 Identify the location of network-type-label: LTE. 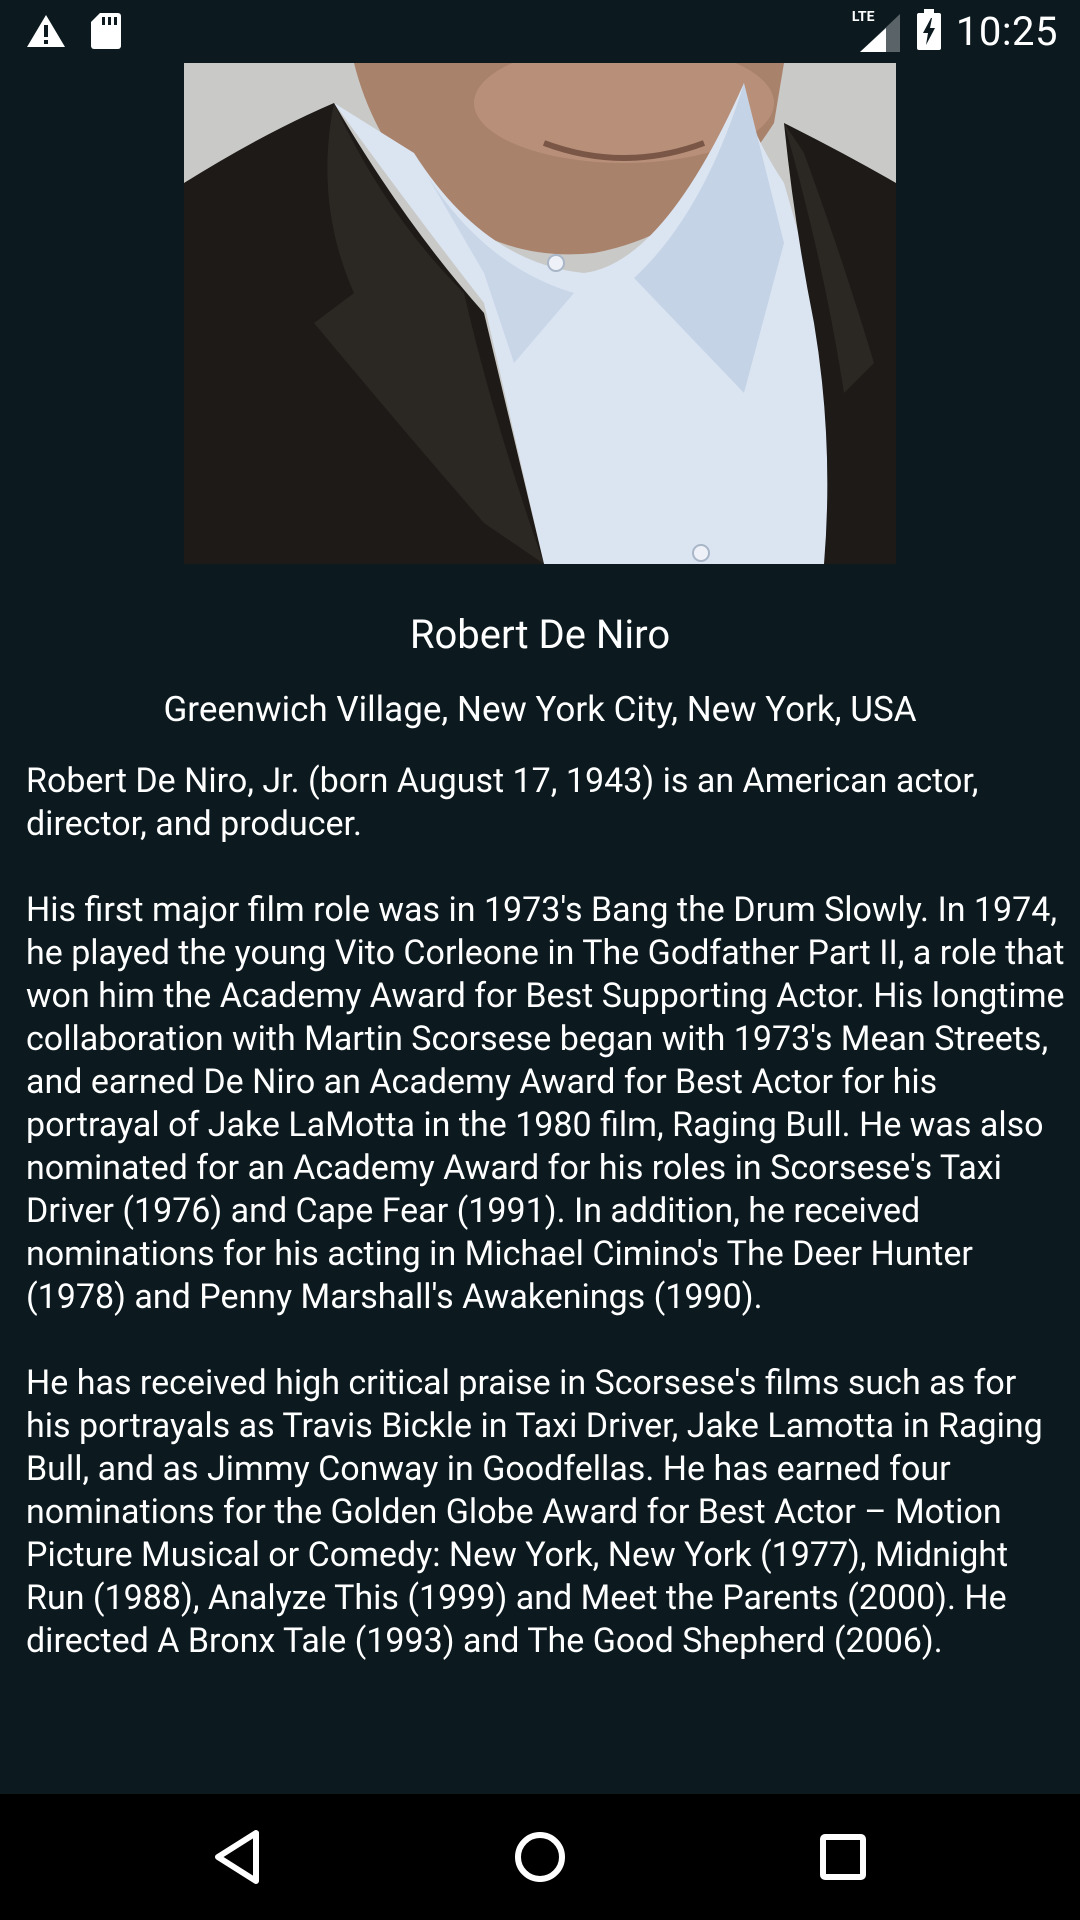
(863, 16).